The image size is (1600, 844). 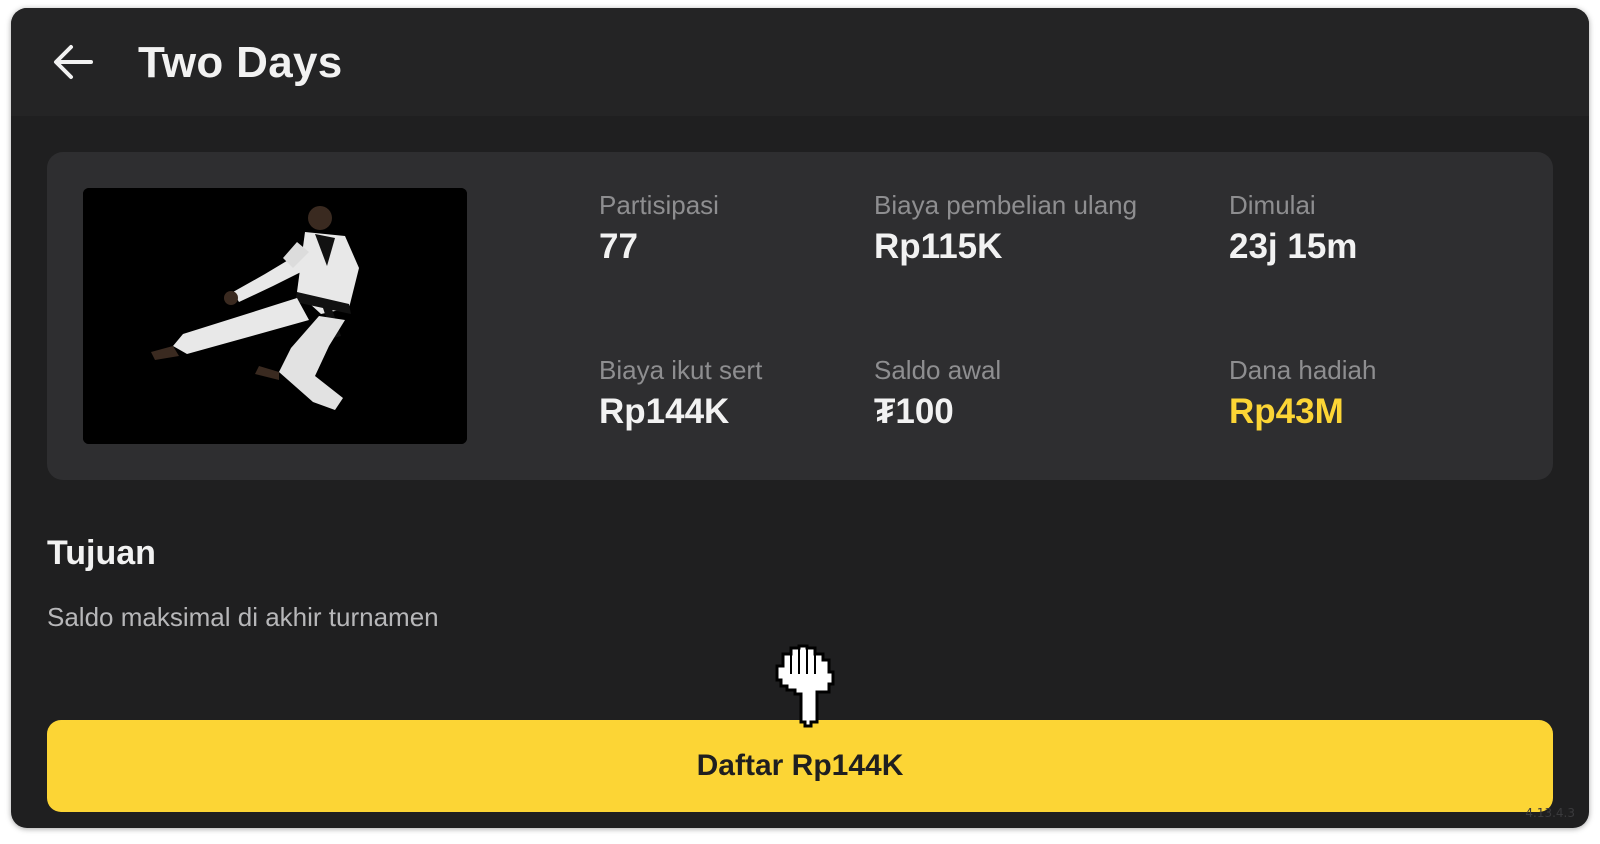 What do you see at coordinates (1550, 813) in the screenshot?
I see `version-label: 4.13.4.3` at bounding box center [1550, 813].